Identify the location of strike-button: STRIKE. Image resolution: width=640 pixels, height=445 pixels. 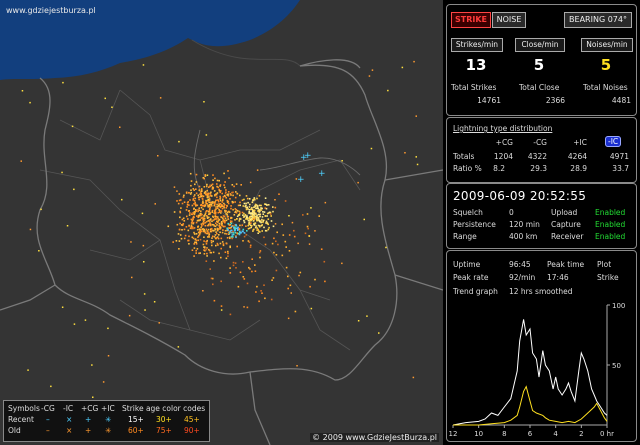
(471, 20).